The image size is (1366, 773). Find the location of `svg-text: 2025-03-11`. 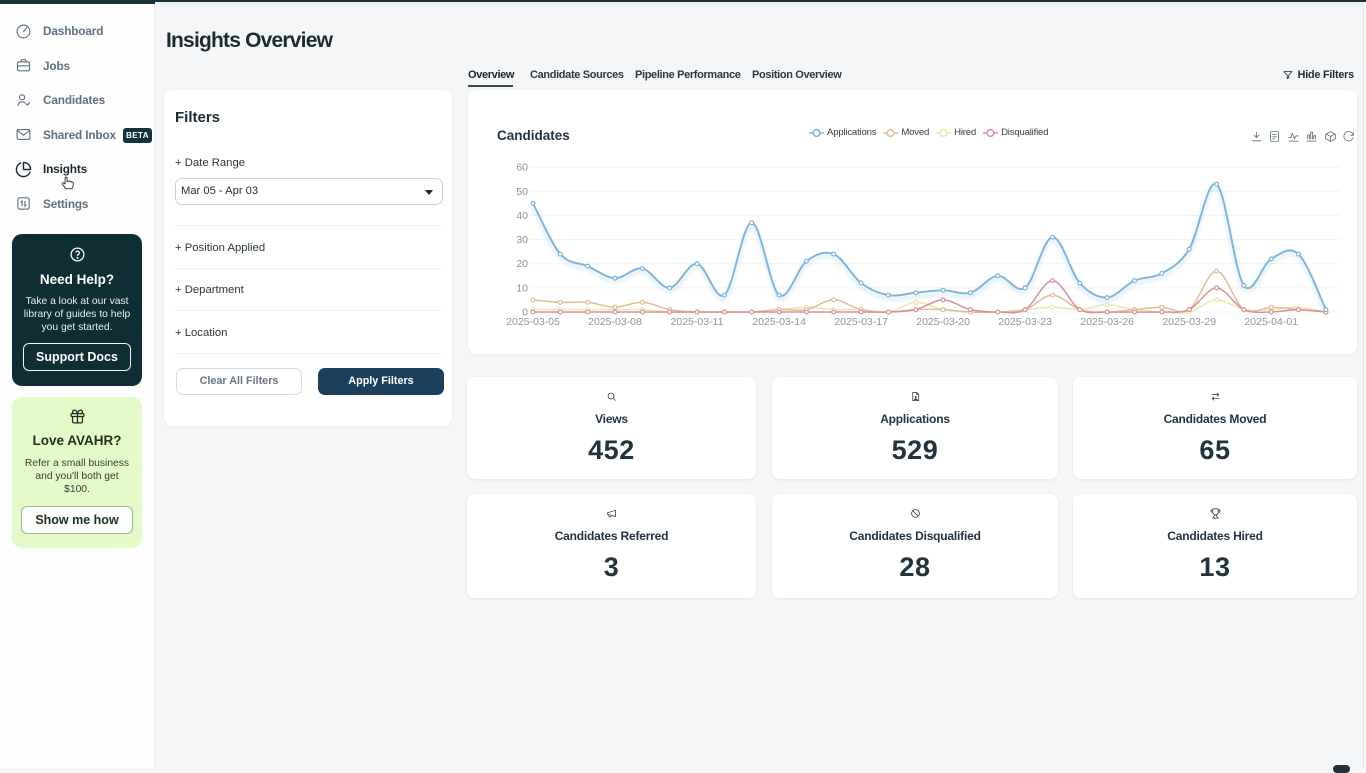

svg-text: 2025-03-11 is located at coordinates (697, 322).